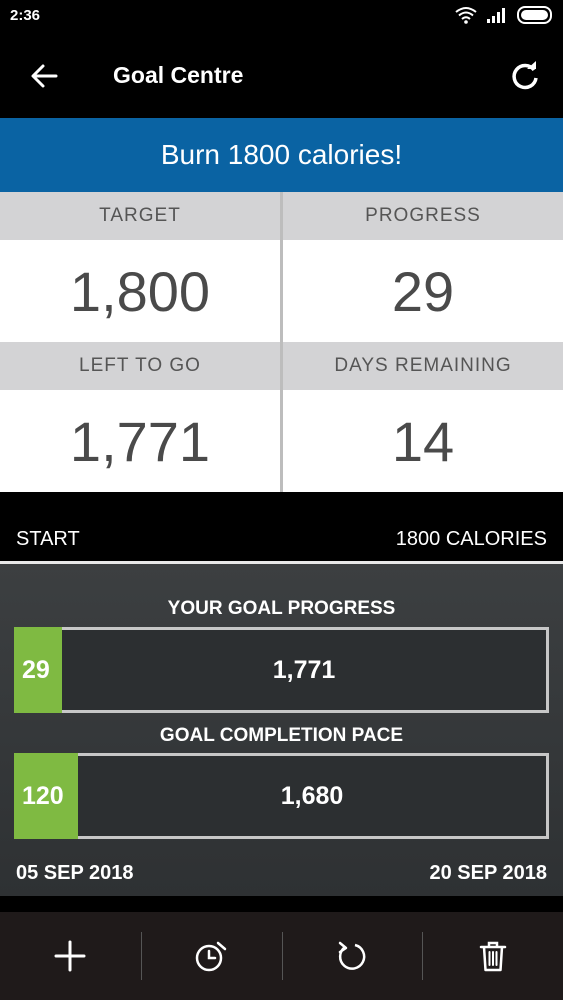 This screenshot has width=563, height=1000. What do you see at coordinates (525, 76) in the screenshot?
I see `refresh-icon` at bounding box center [525, 76].